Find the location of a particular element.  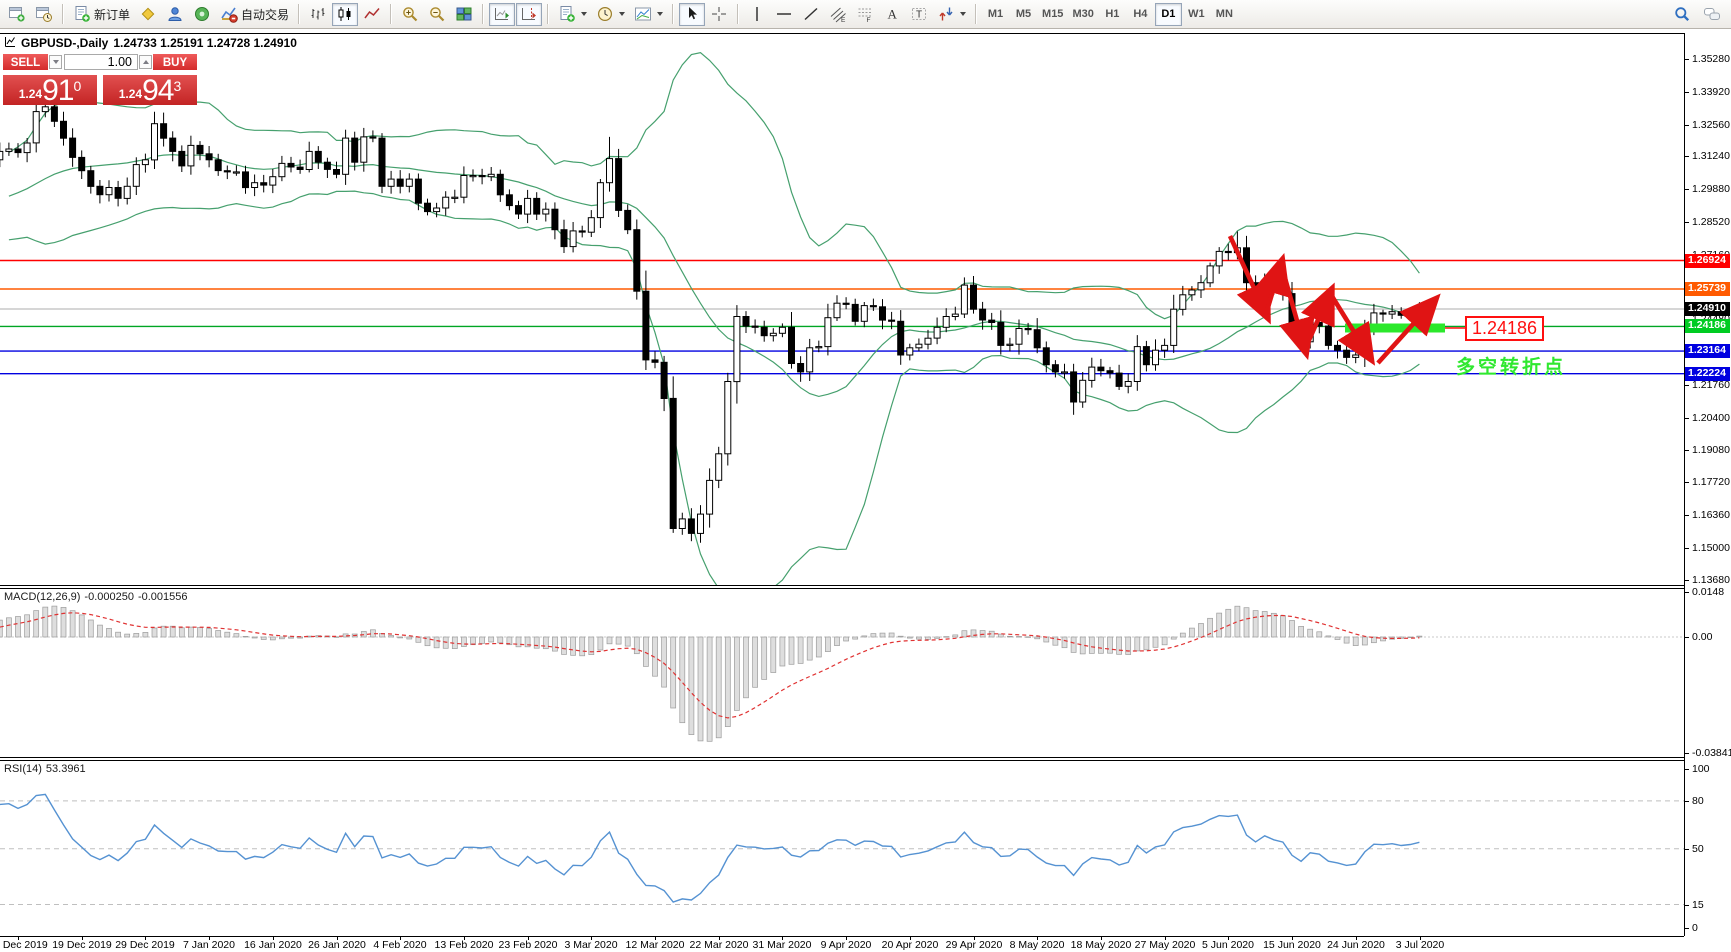

buy-price-sup: 3 is located at coordinates (177, 86).